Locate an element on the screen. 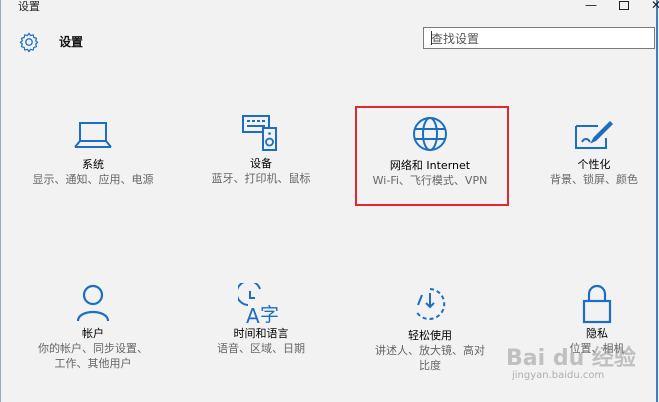  lock-icon is located at coordinates (597, 304).